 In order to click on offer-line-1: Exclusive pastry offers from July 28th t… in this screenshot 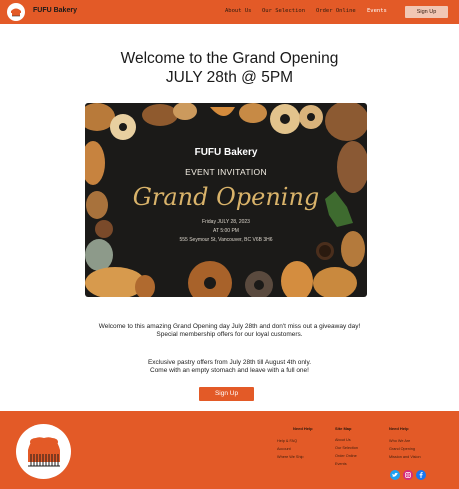, I will do `click(229, 362)`.